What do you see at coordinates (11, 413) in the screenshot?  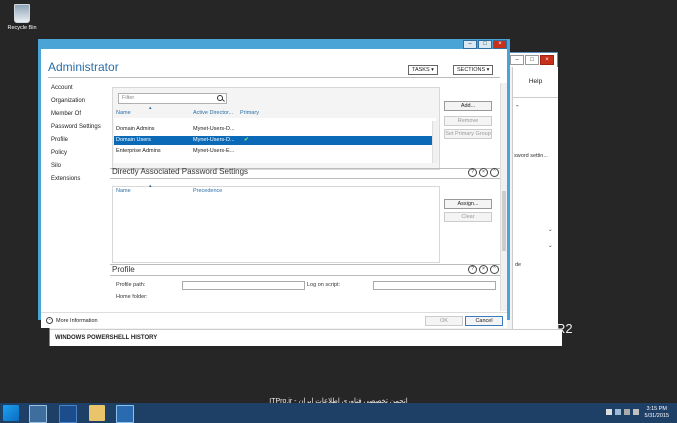 I see `start-windows-icon` at bounding box center [11, 413].